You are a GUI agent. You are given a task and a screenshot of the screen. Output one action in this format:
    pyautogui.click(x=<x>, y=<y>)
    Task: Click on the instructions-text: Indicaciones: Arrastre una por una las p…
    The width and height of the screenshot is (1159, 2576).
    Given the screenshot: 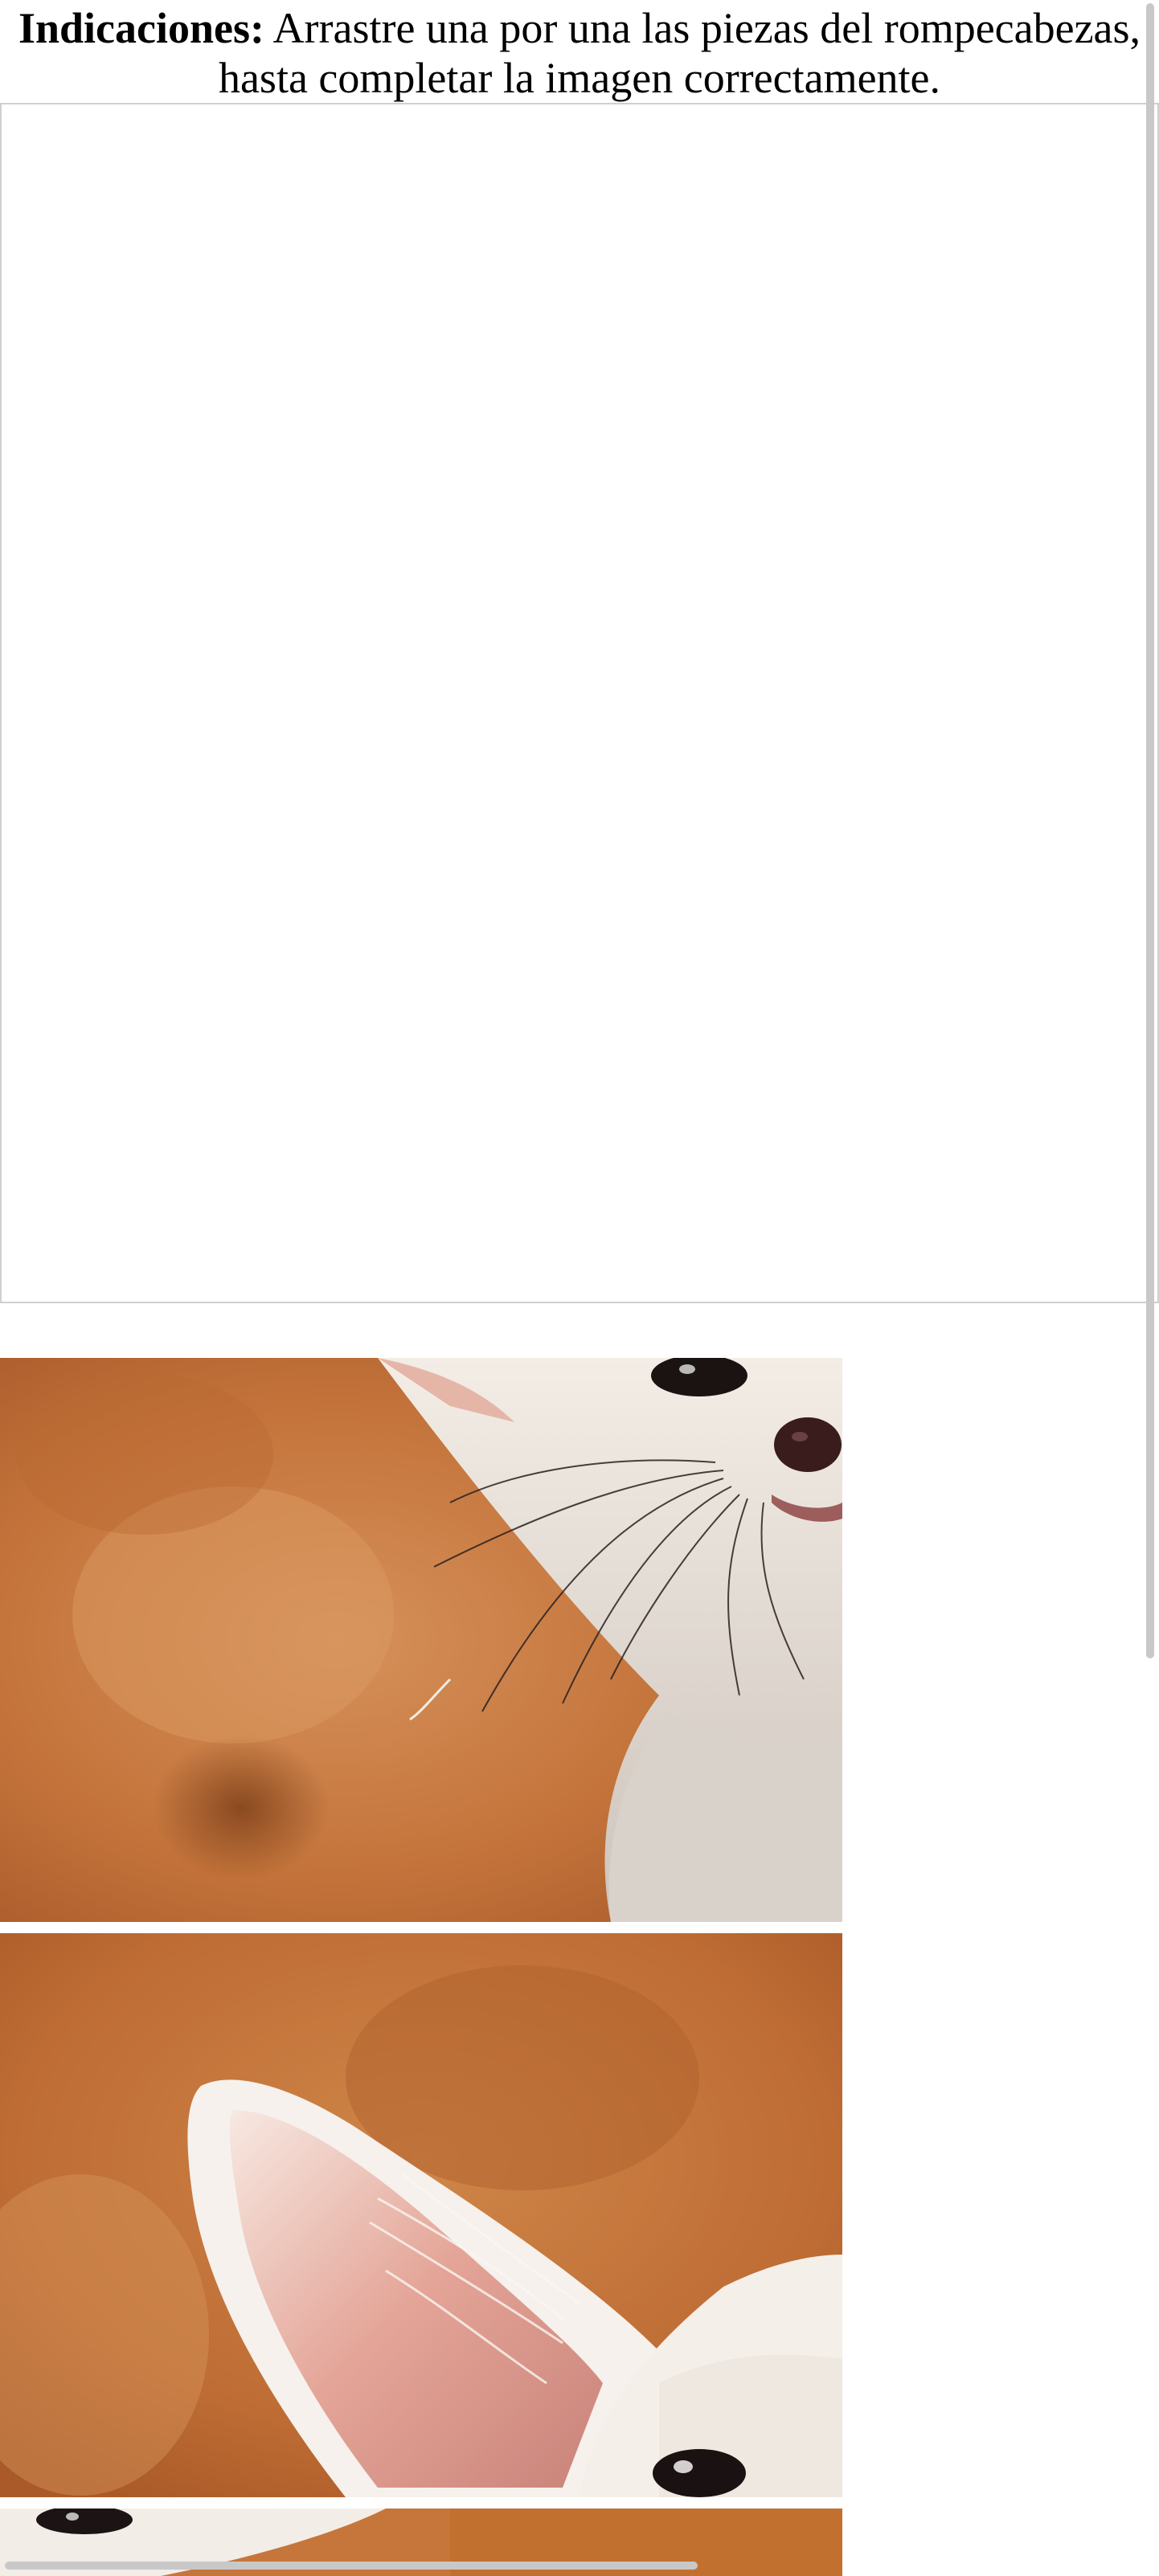 What is the action you would take?
    pyautogui.click(x=580, y=51)
    